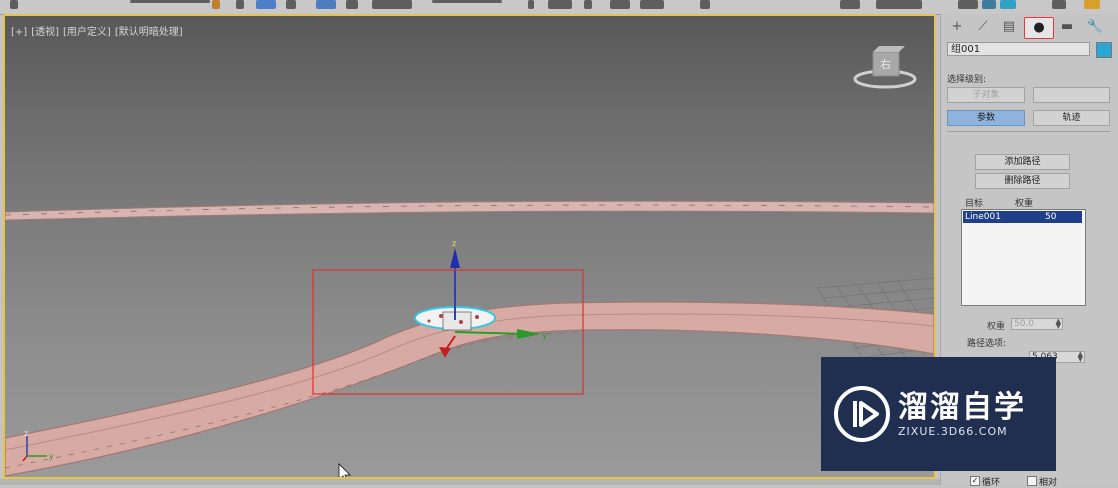 Image resolution: width=1118 pixels, height=488 pixels. I want to click on viewport-view-label: [透视], so click(45, 32).